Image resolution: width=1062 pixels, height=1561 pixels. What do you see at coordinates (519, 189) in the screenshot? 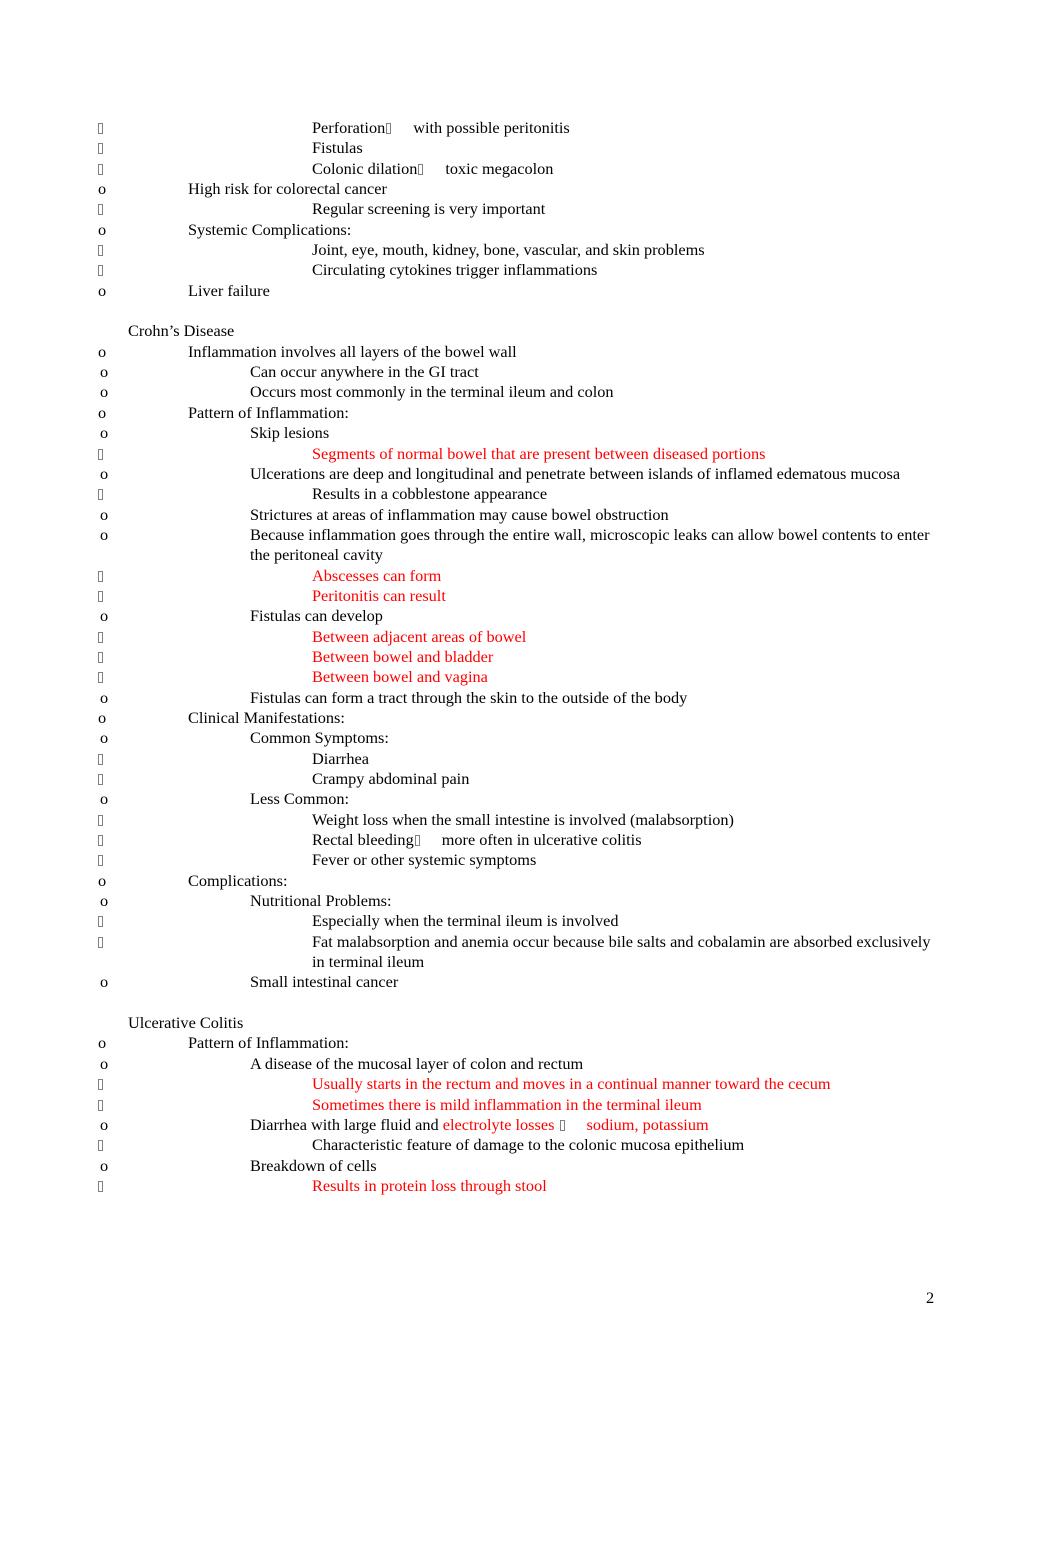
I see `list-item-level-1: o High risk for colorectal cancer` at bounding box center [519, 189].